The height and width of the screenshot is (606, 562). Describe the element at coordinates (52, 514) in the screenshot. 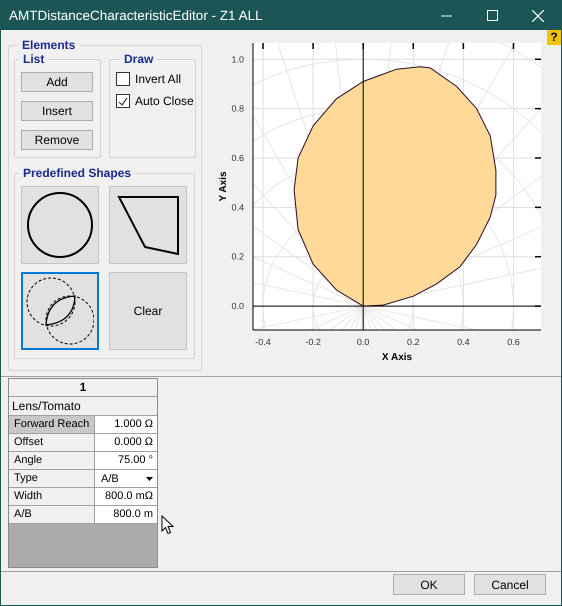

I see `property-name: A/B` at that location.